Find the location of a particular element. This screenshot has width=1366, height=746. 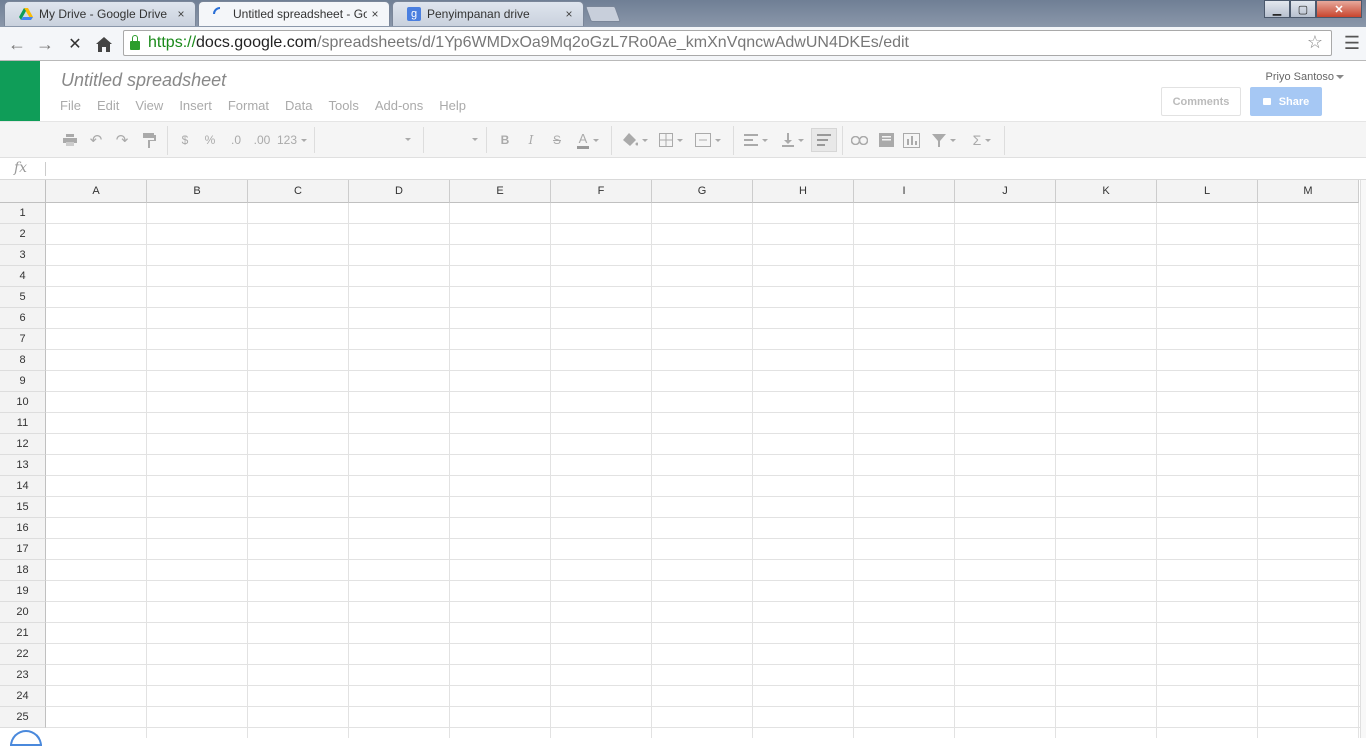

column-header-d: D is located at coordinates (399, 191).